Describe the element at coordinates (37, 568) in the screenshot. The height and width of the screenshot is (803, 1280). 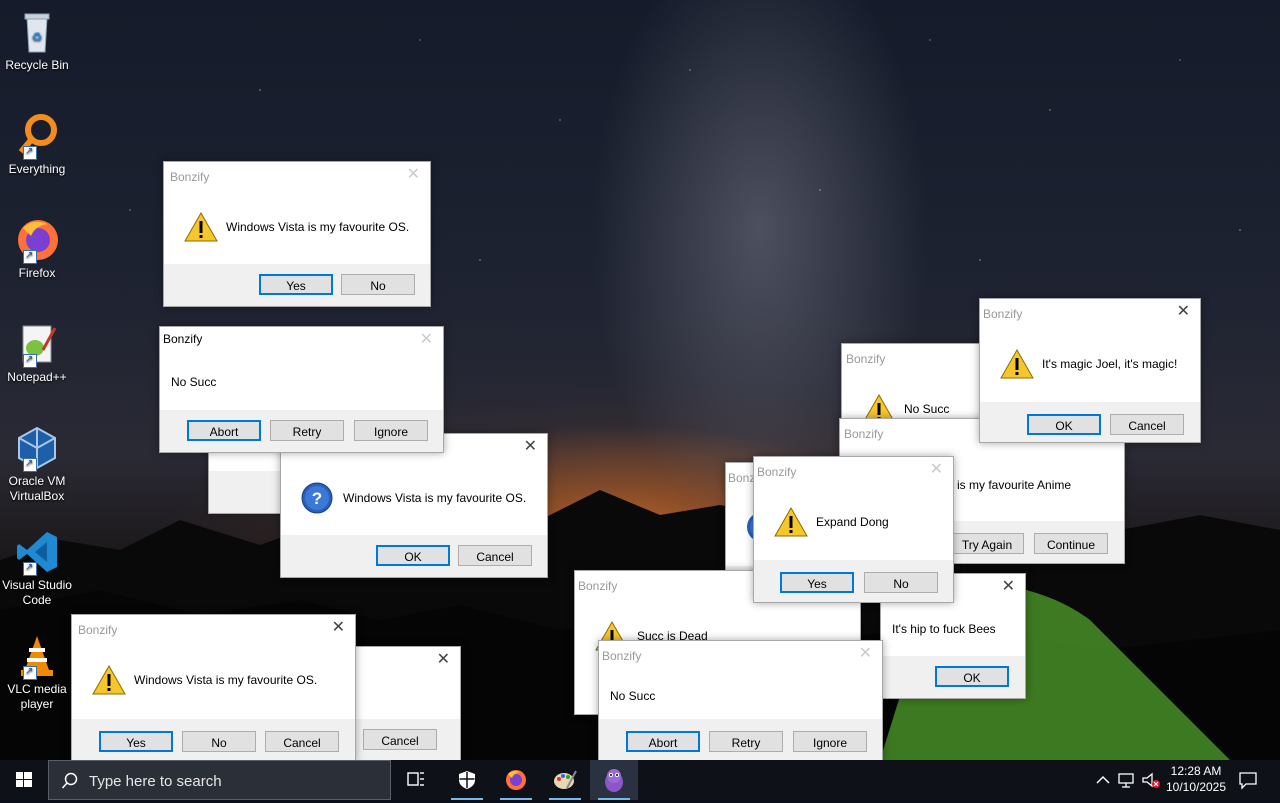
I see `desktop-icon-vscode: Visual Studio Code` at that location.